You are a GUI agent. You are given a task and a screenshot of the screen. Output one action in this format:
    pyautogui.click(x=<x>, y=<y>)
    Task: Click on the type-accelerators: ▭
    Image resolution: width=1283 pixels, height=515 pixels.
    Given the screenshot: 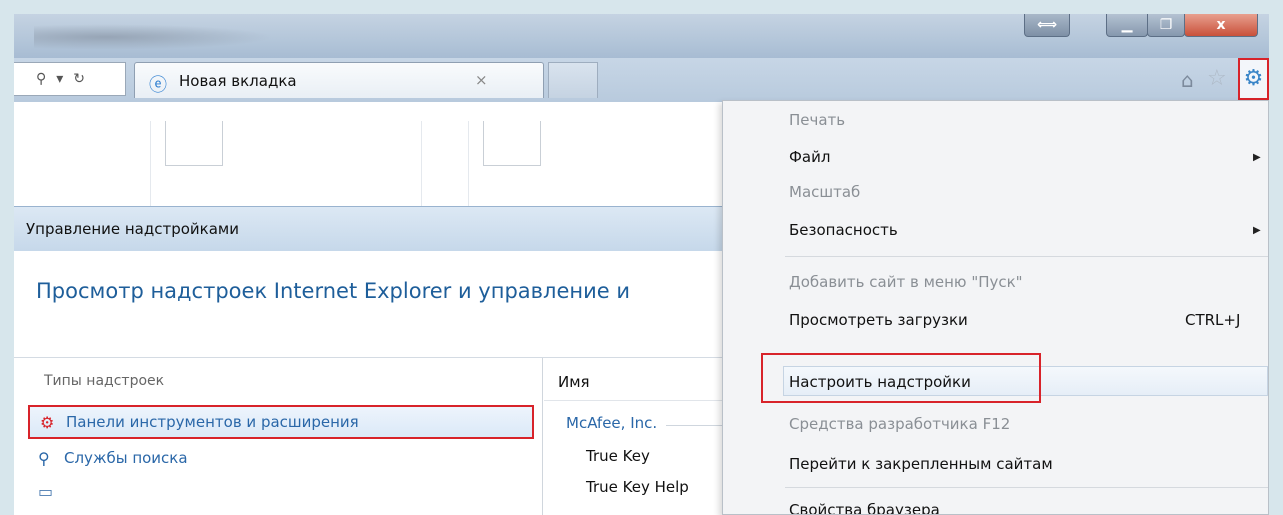 What is the action you would take?
    pyautogui.click(x=281, y=491)
    